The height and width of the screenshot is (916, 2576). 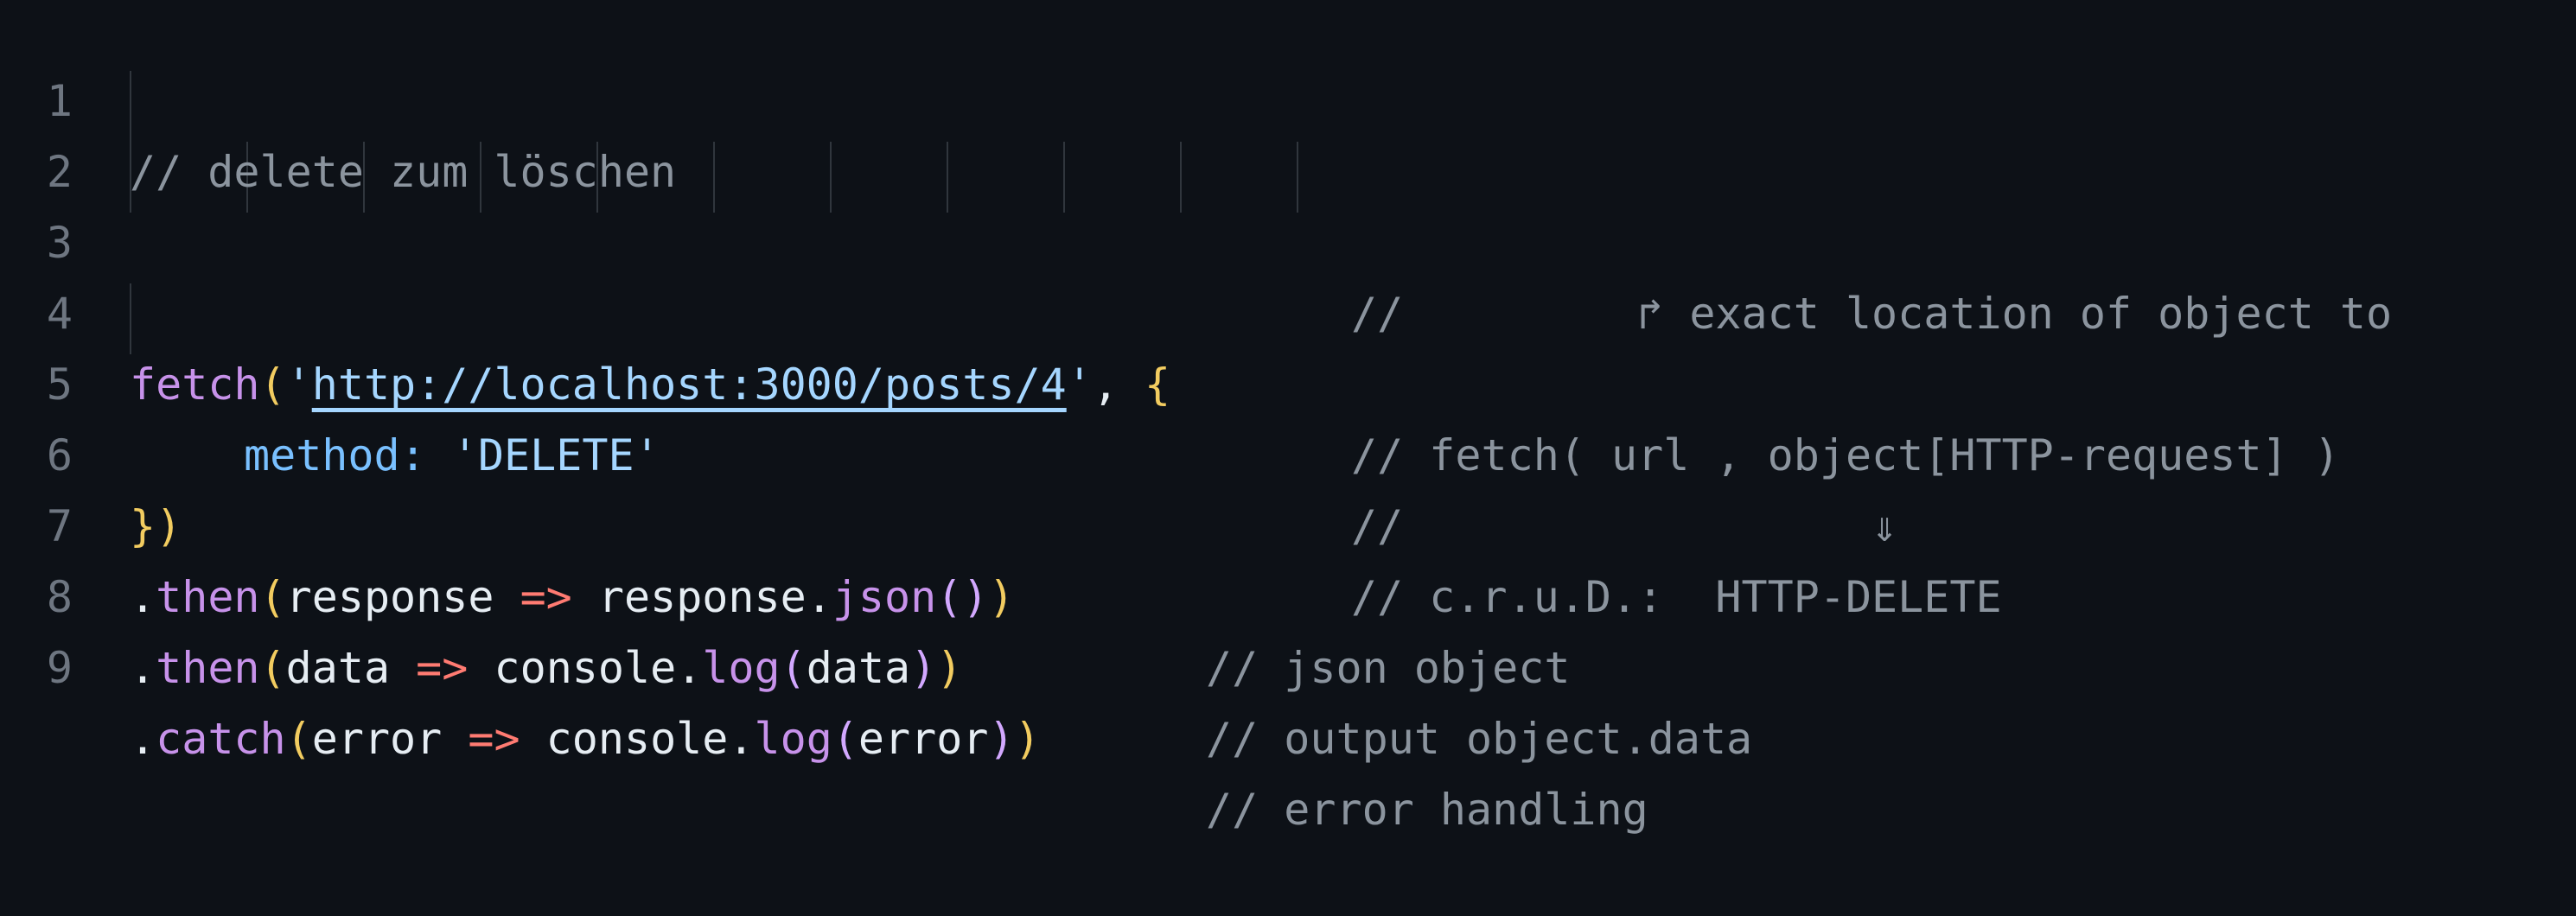 I want to click on method-name: catch, so click(x=221, y=739).